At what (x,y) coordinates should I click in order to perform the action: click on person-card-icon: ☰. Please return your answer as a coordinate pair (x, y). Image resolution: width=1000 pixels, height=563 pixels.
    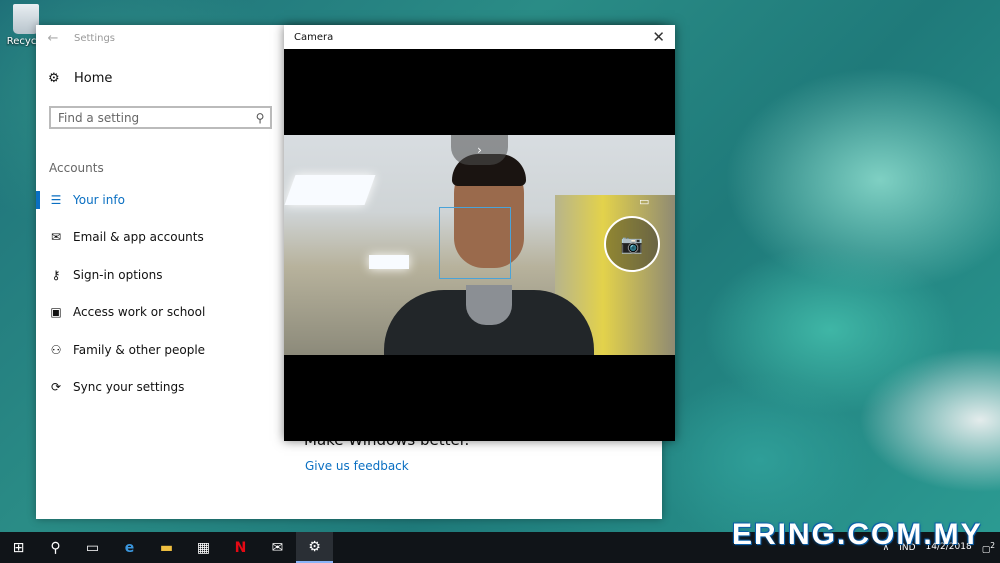
    Looking at the image, I should click on (56, 199).